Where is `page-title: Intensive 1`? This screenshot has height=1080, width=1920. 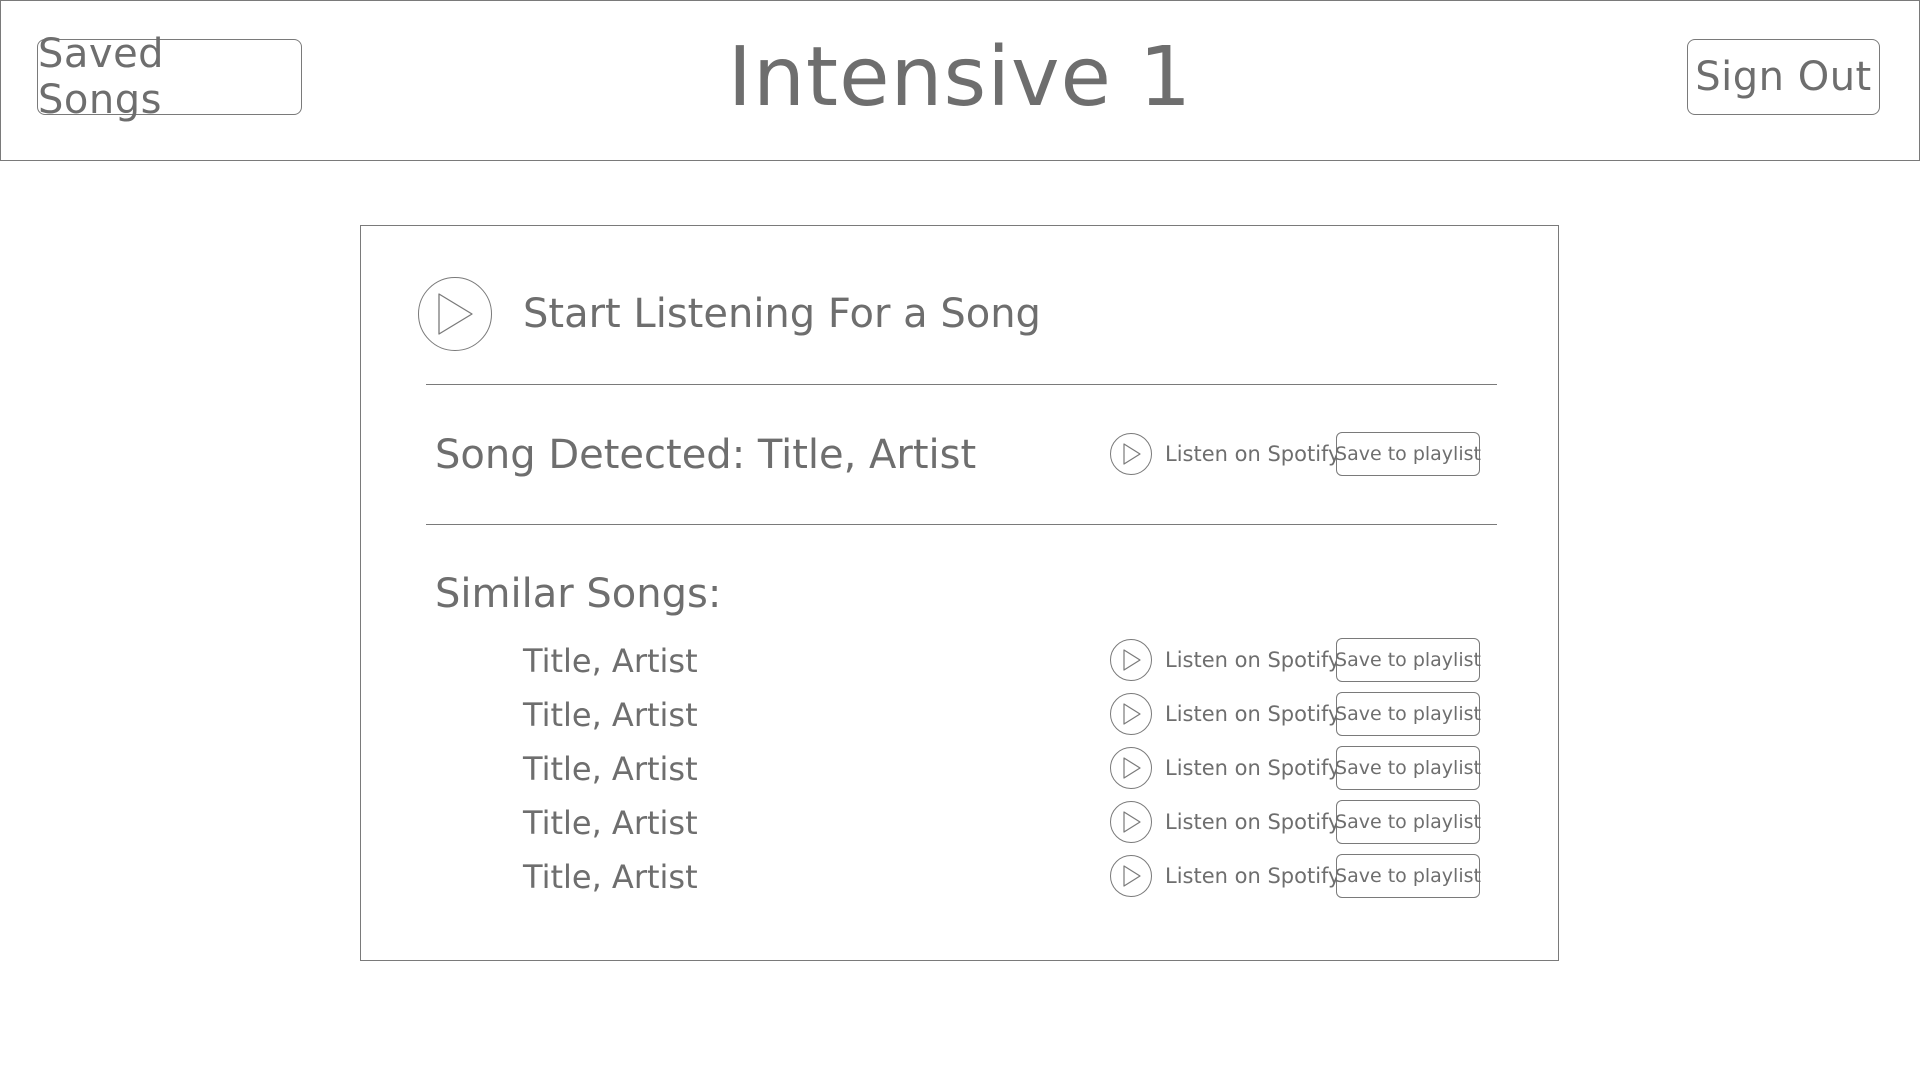 page-title: Intensive 1 is located at coordinates (960, 77).